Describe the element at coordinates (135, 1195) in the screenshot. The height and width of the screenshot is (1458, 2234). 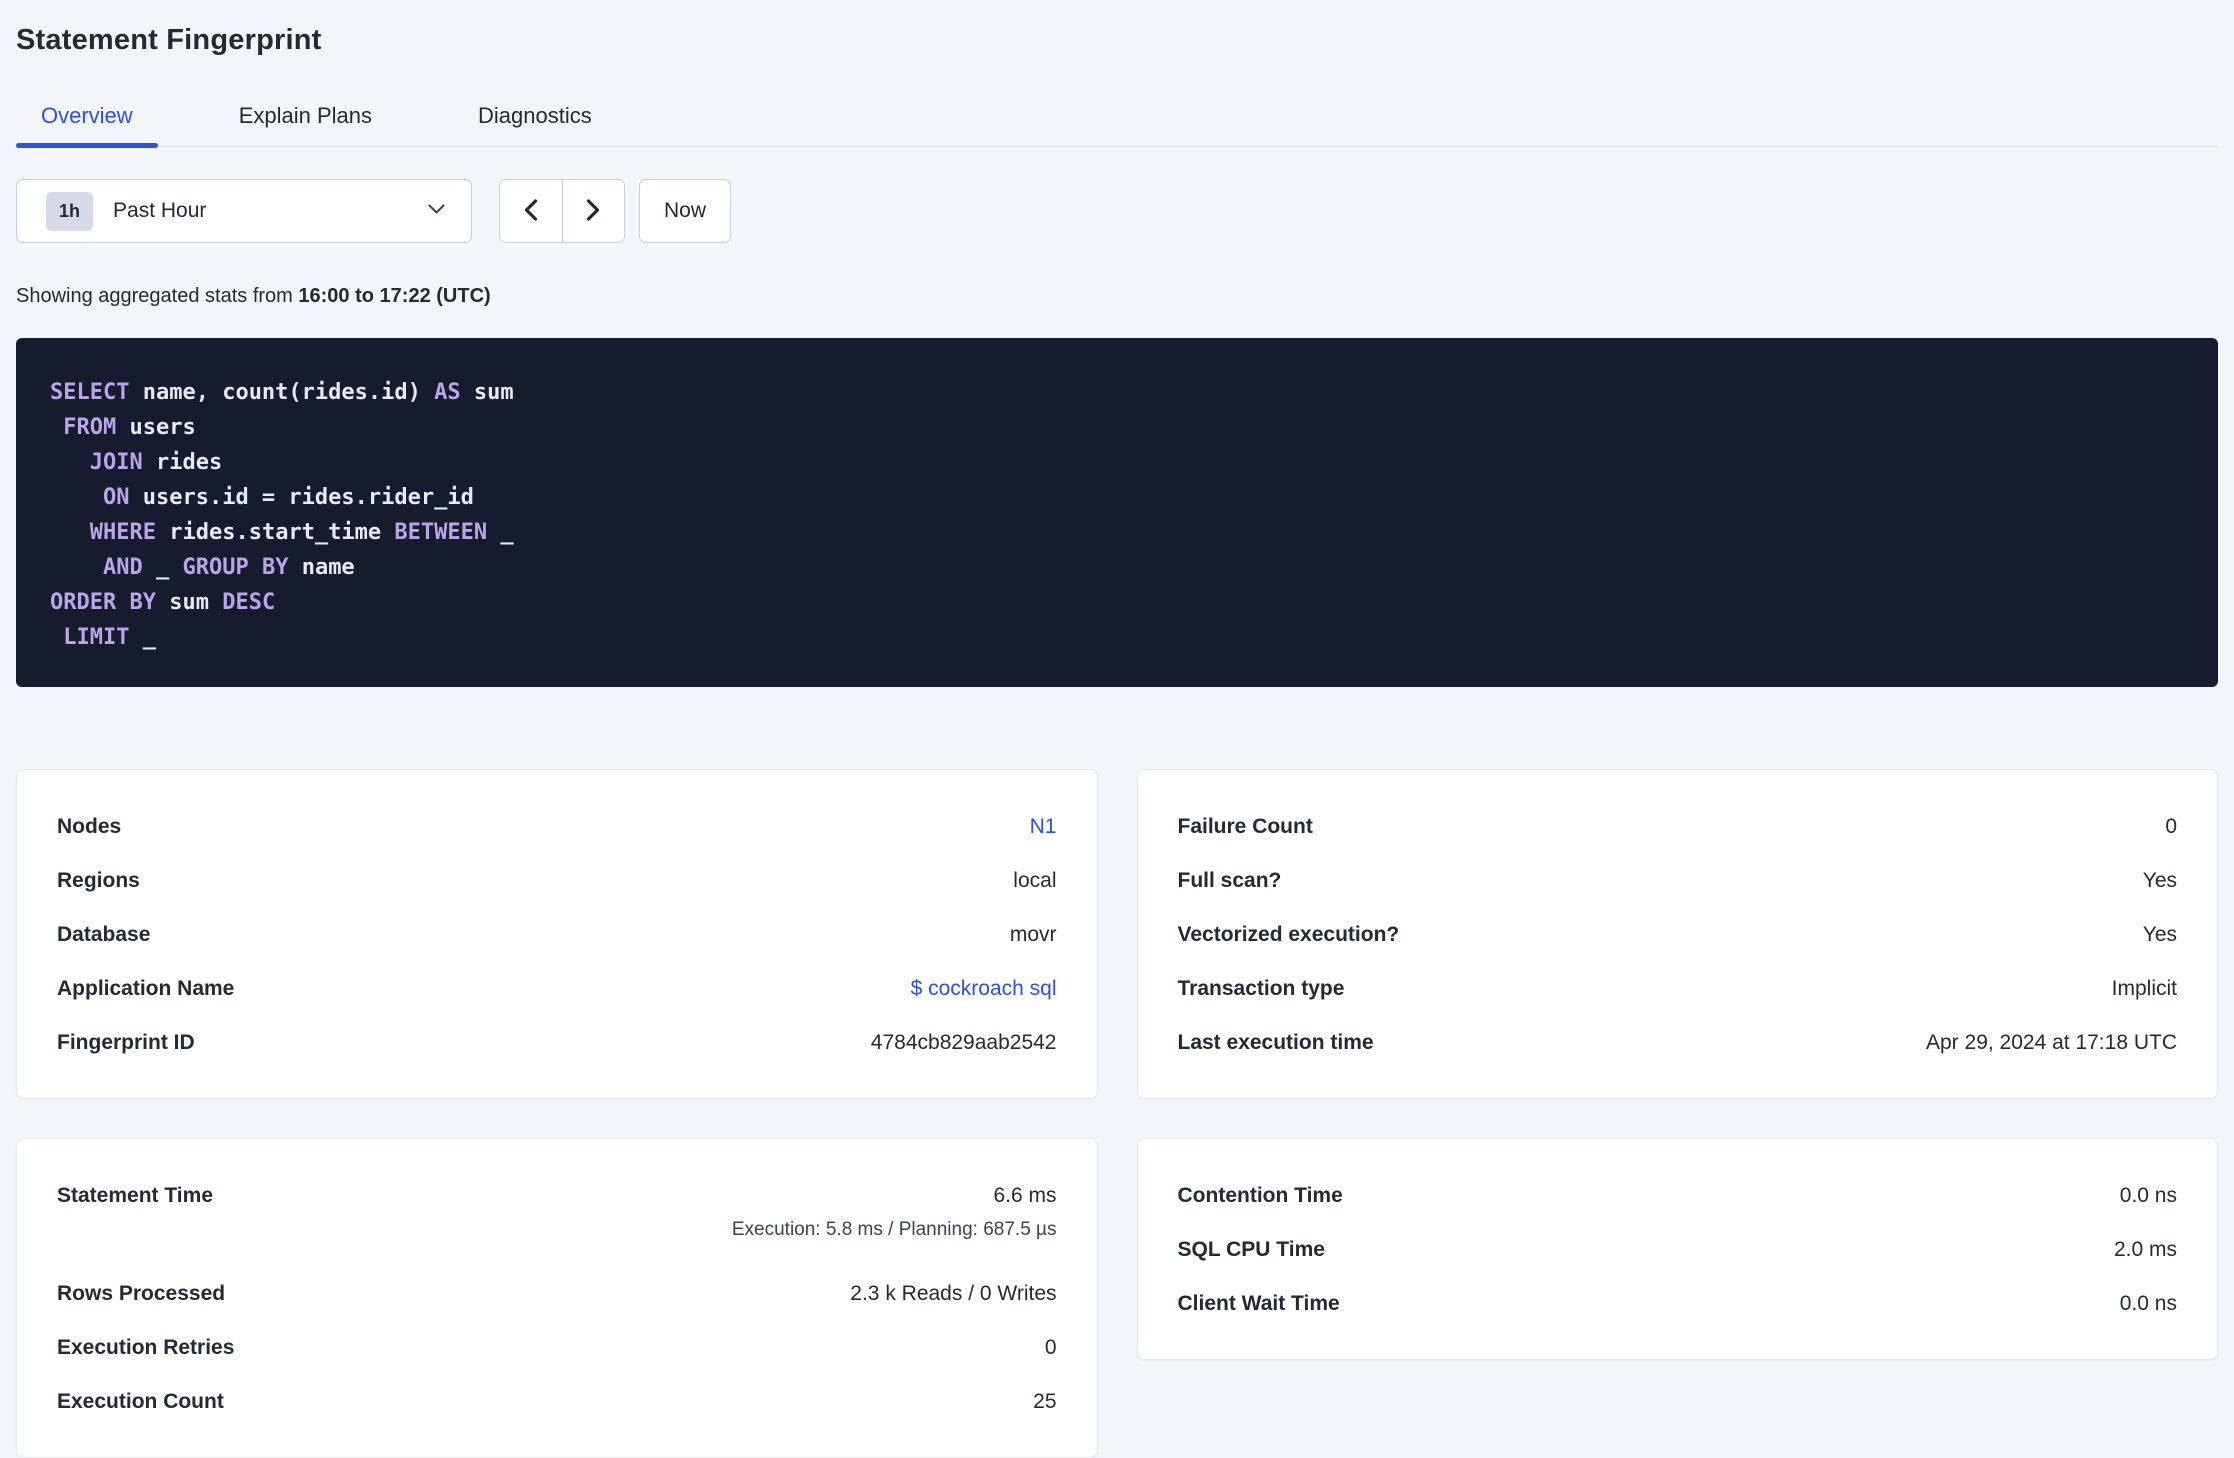
I see `stat-label: Statement Time` at that location.